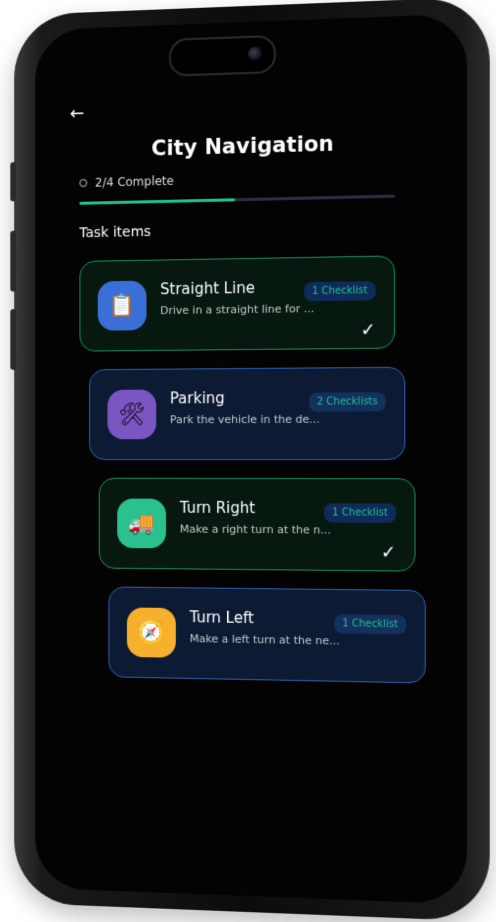 The image size is (496, 922). I want to click on tools-icon: 🛠, so click(132, 414).